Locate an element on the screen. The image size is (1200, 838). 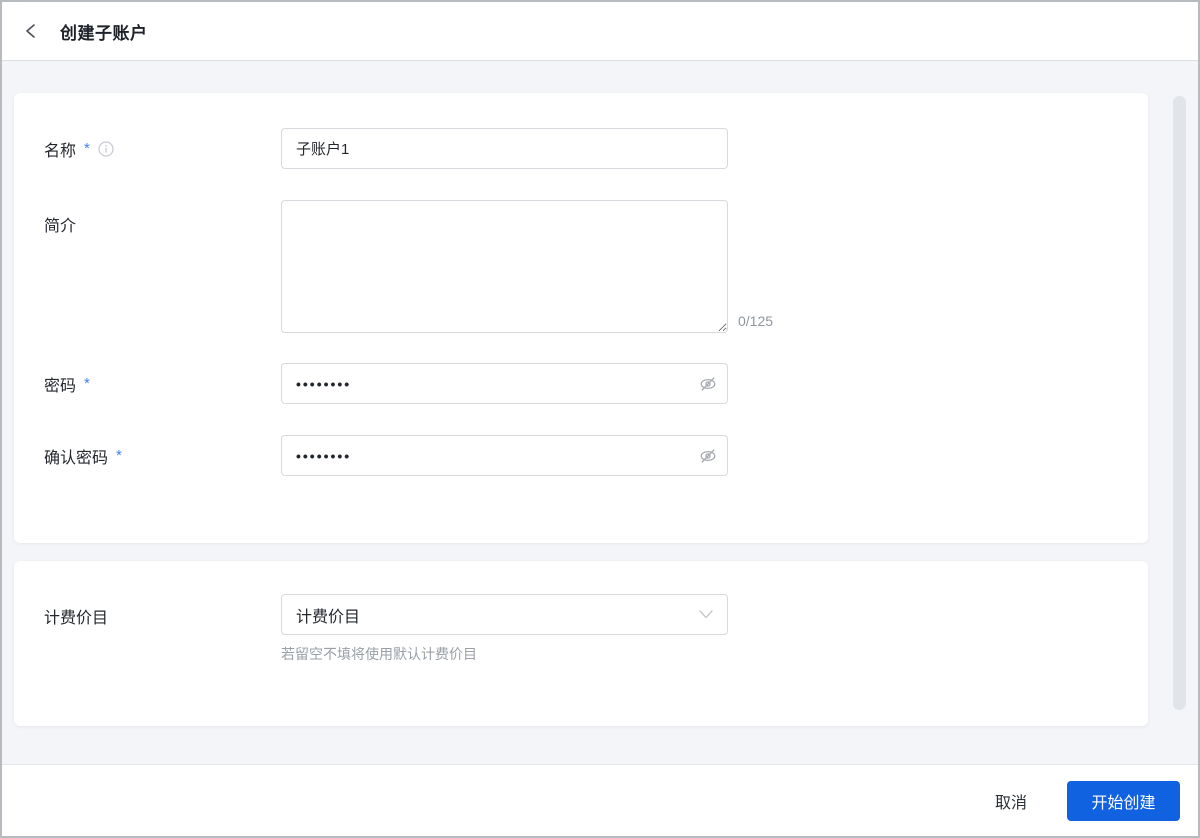
intro-label-group: 简介 is located at coordinates (162, 218).